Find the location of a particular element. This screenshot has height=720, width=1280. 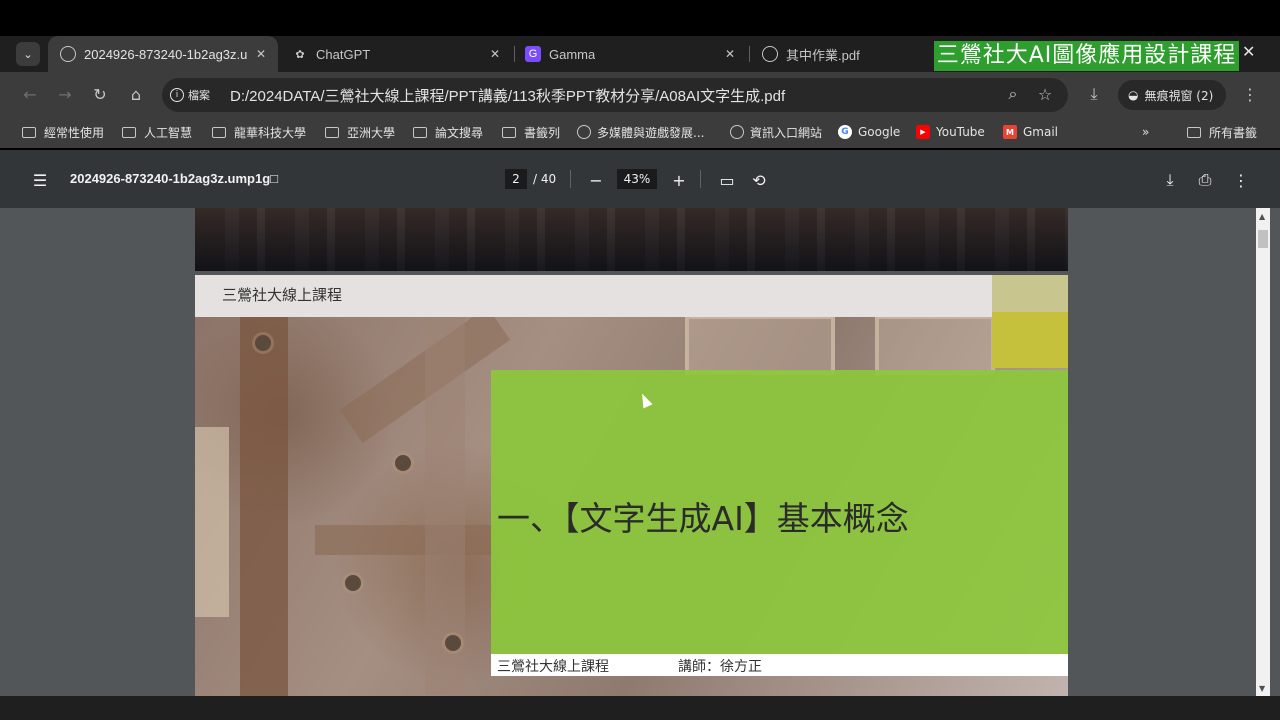

slide-footer-instructor: 講師：徐方正 is located at coordinates (720, 667).